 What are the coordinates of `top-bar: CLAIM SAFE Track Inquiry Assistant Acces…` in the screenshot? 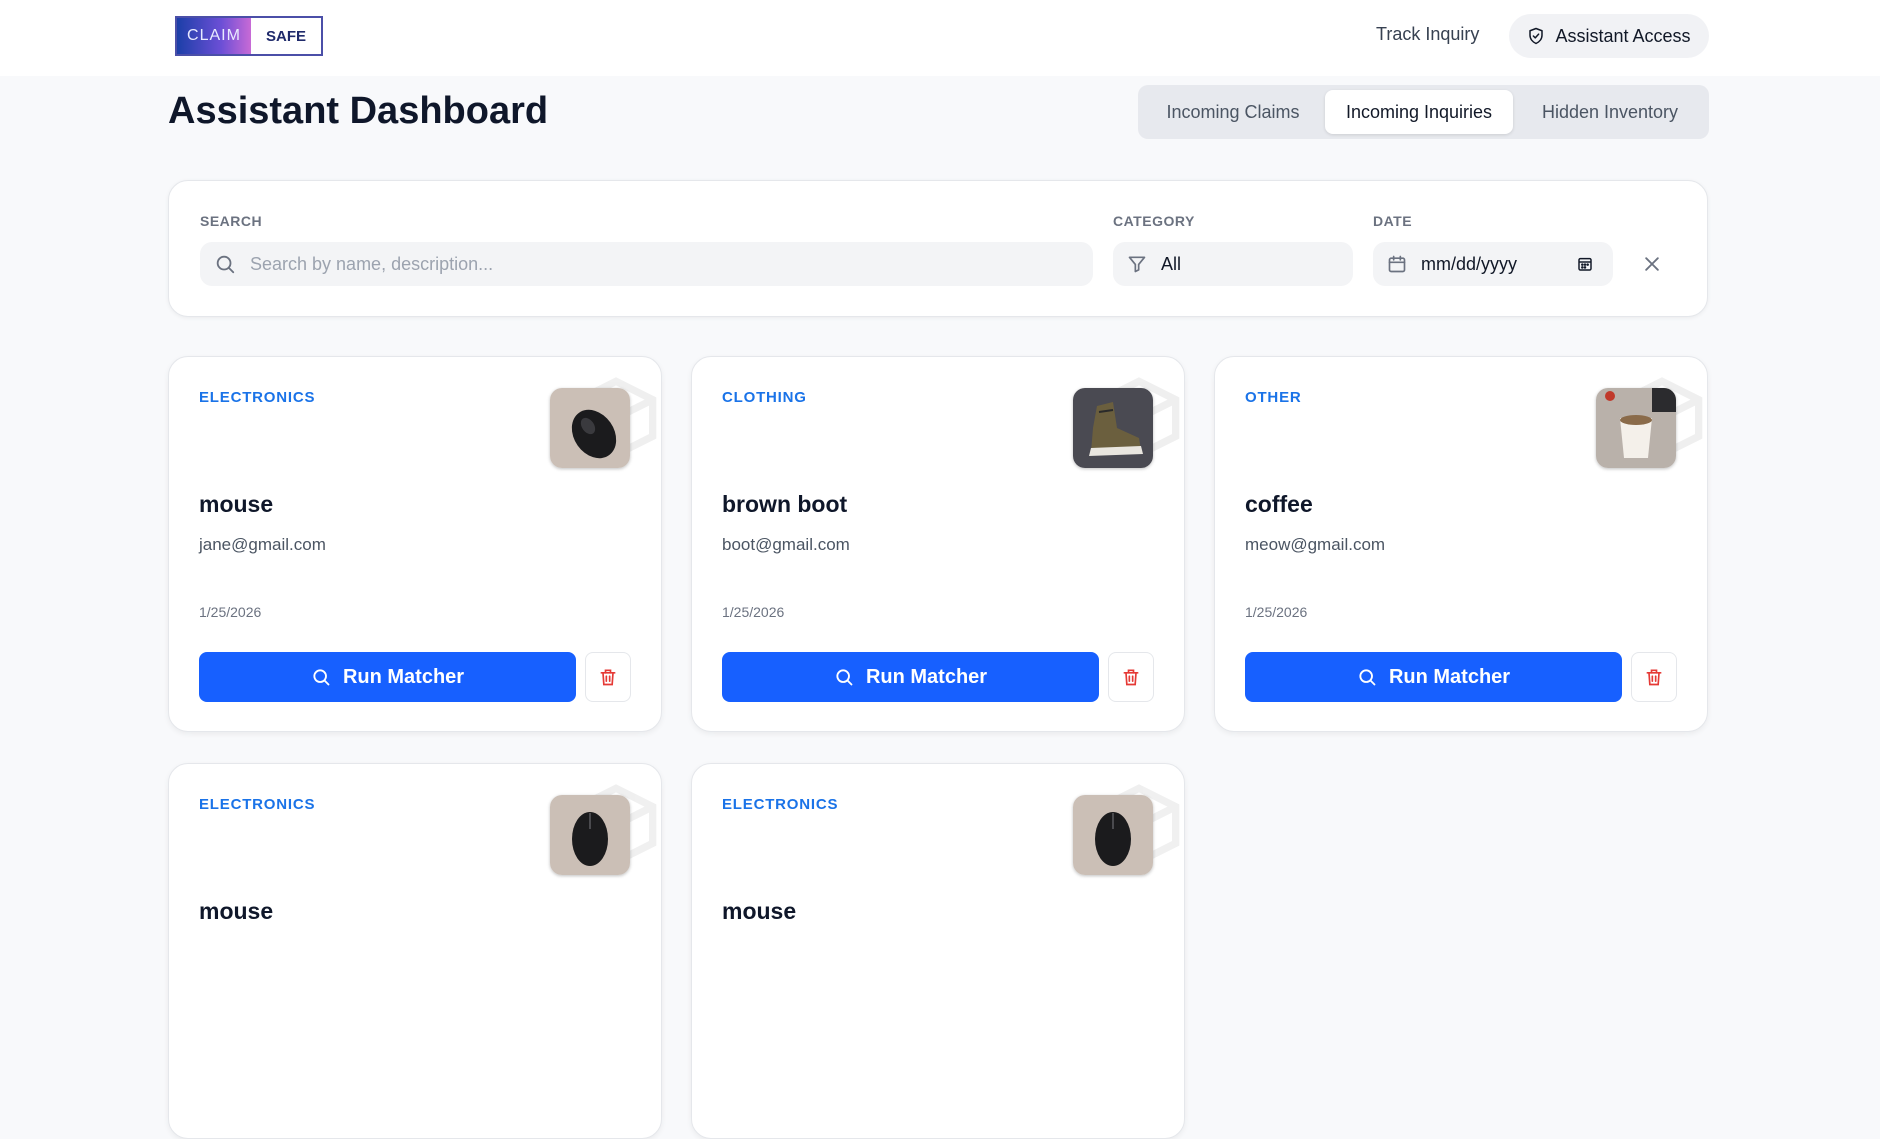 It's located at (940, 38).